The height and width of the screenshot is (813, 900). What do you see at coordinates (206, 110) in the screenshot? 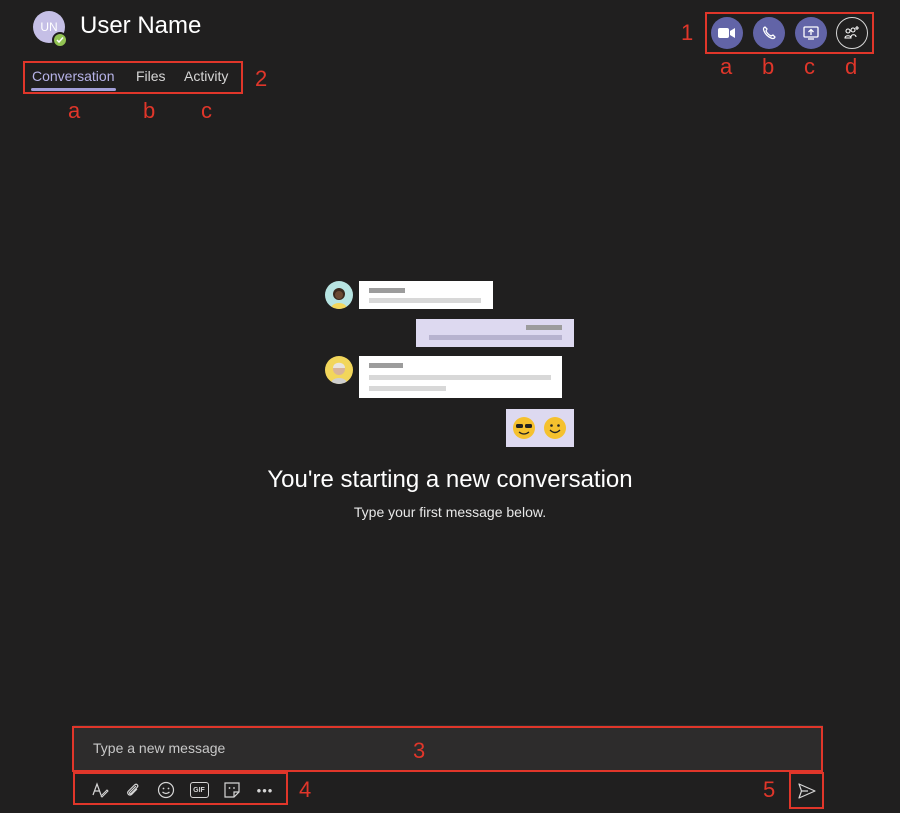
I see `annotation-tab-c: c` at bounding box center [206, 110].